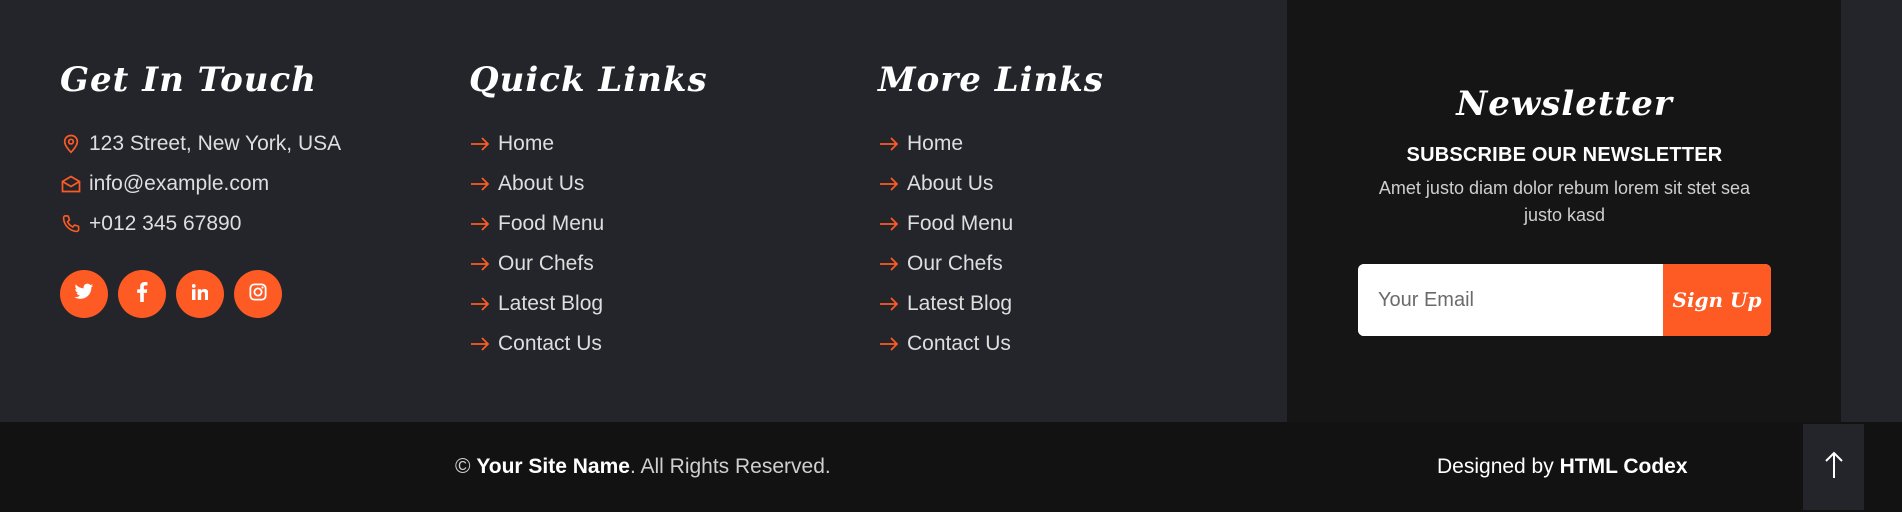 The height and width of the screenshot is (512, 1902). I want to click on newsletter-title: Newsletter, so click(1564, 104).